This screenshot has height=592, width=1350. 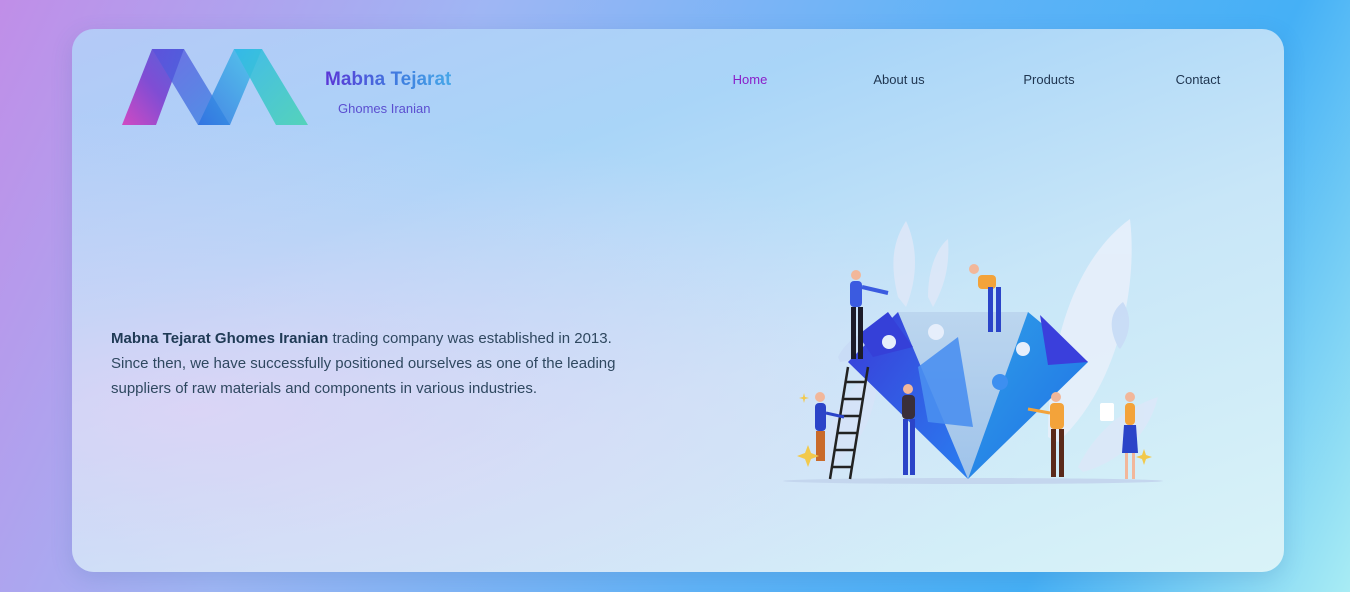 I want to click on ground-shadow, so click(x=973, y=481).